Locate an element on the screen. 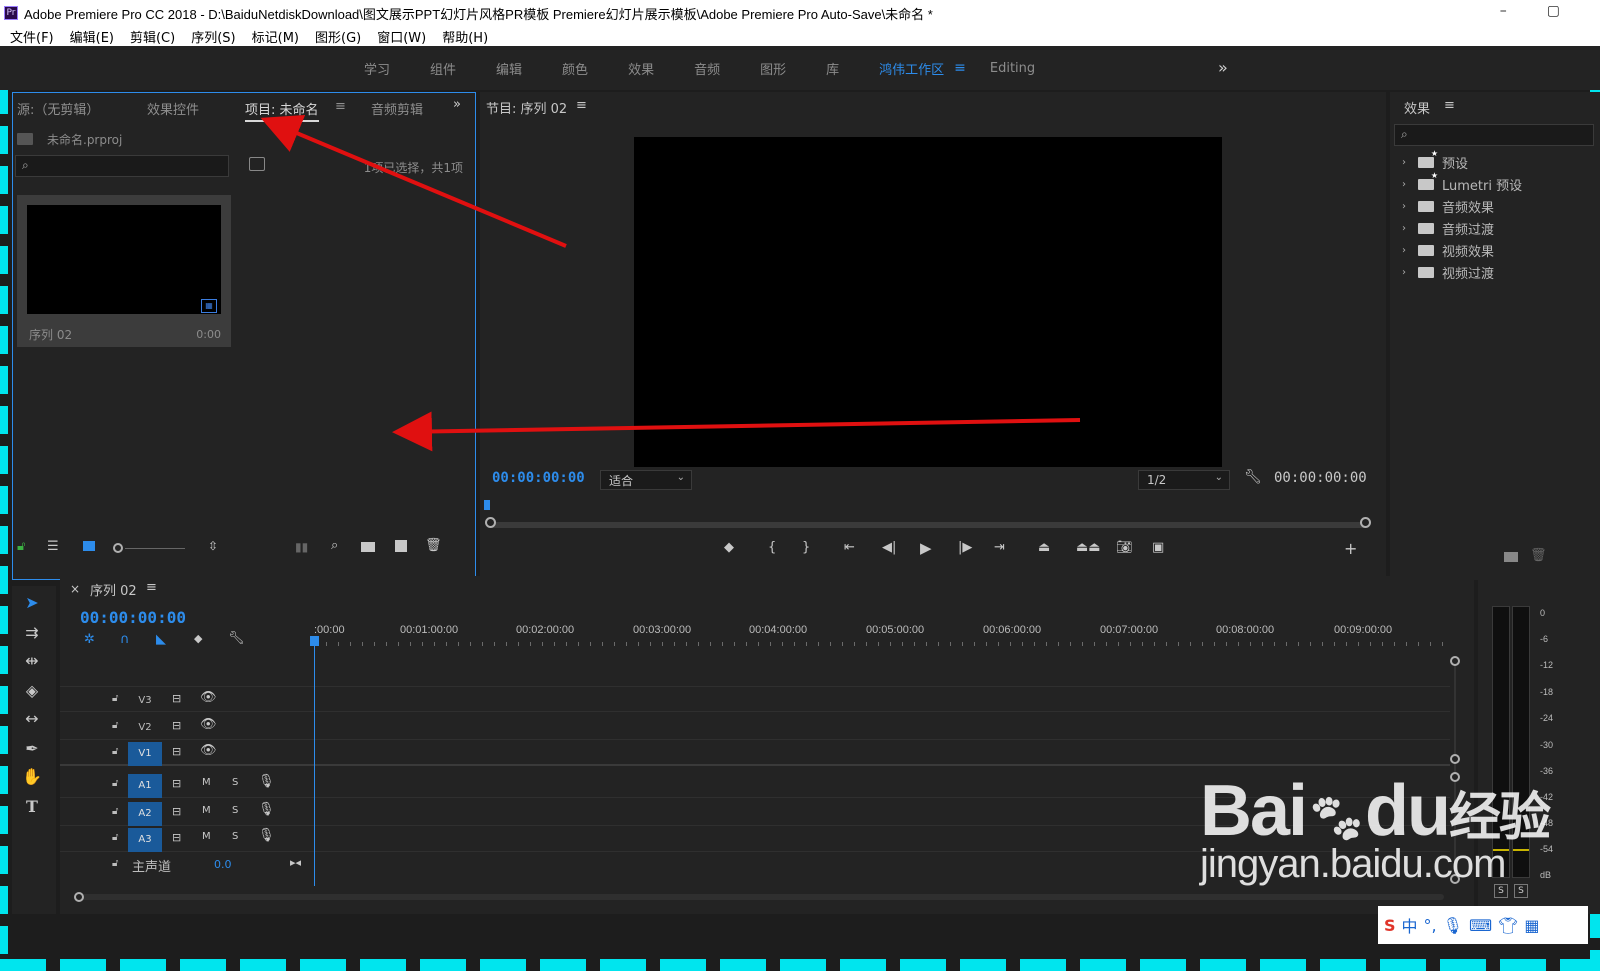  new-item-icon is located at coordinates (401, 546).